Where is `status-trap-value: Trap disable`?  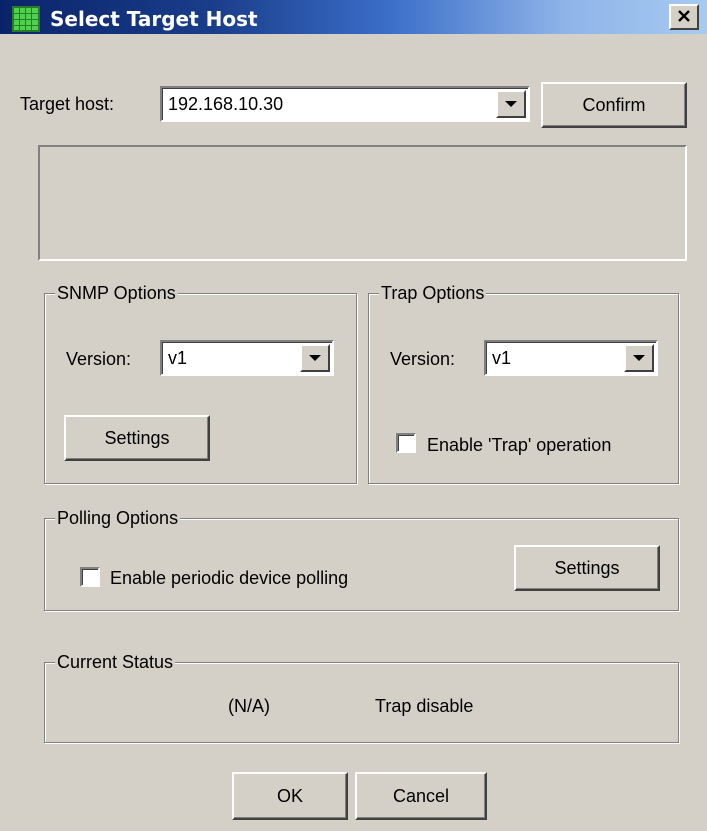
status-trap-value: Trap disable is located at coordinates (424, 706).